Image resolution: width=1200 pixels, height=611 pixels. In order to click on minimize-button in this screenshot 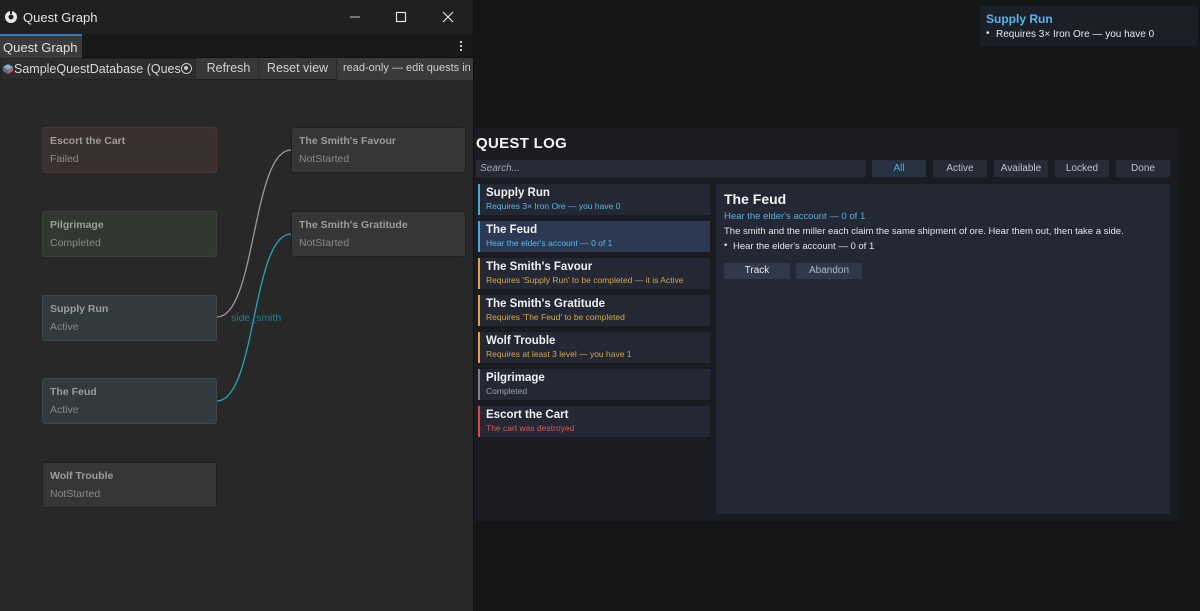, I will do `click(355, 17)`.